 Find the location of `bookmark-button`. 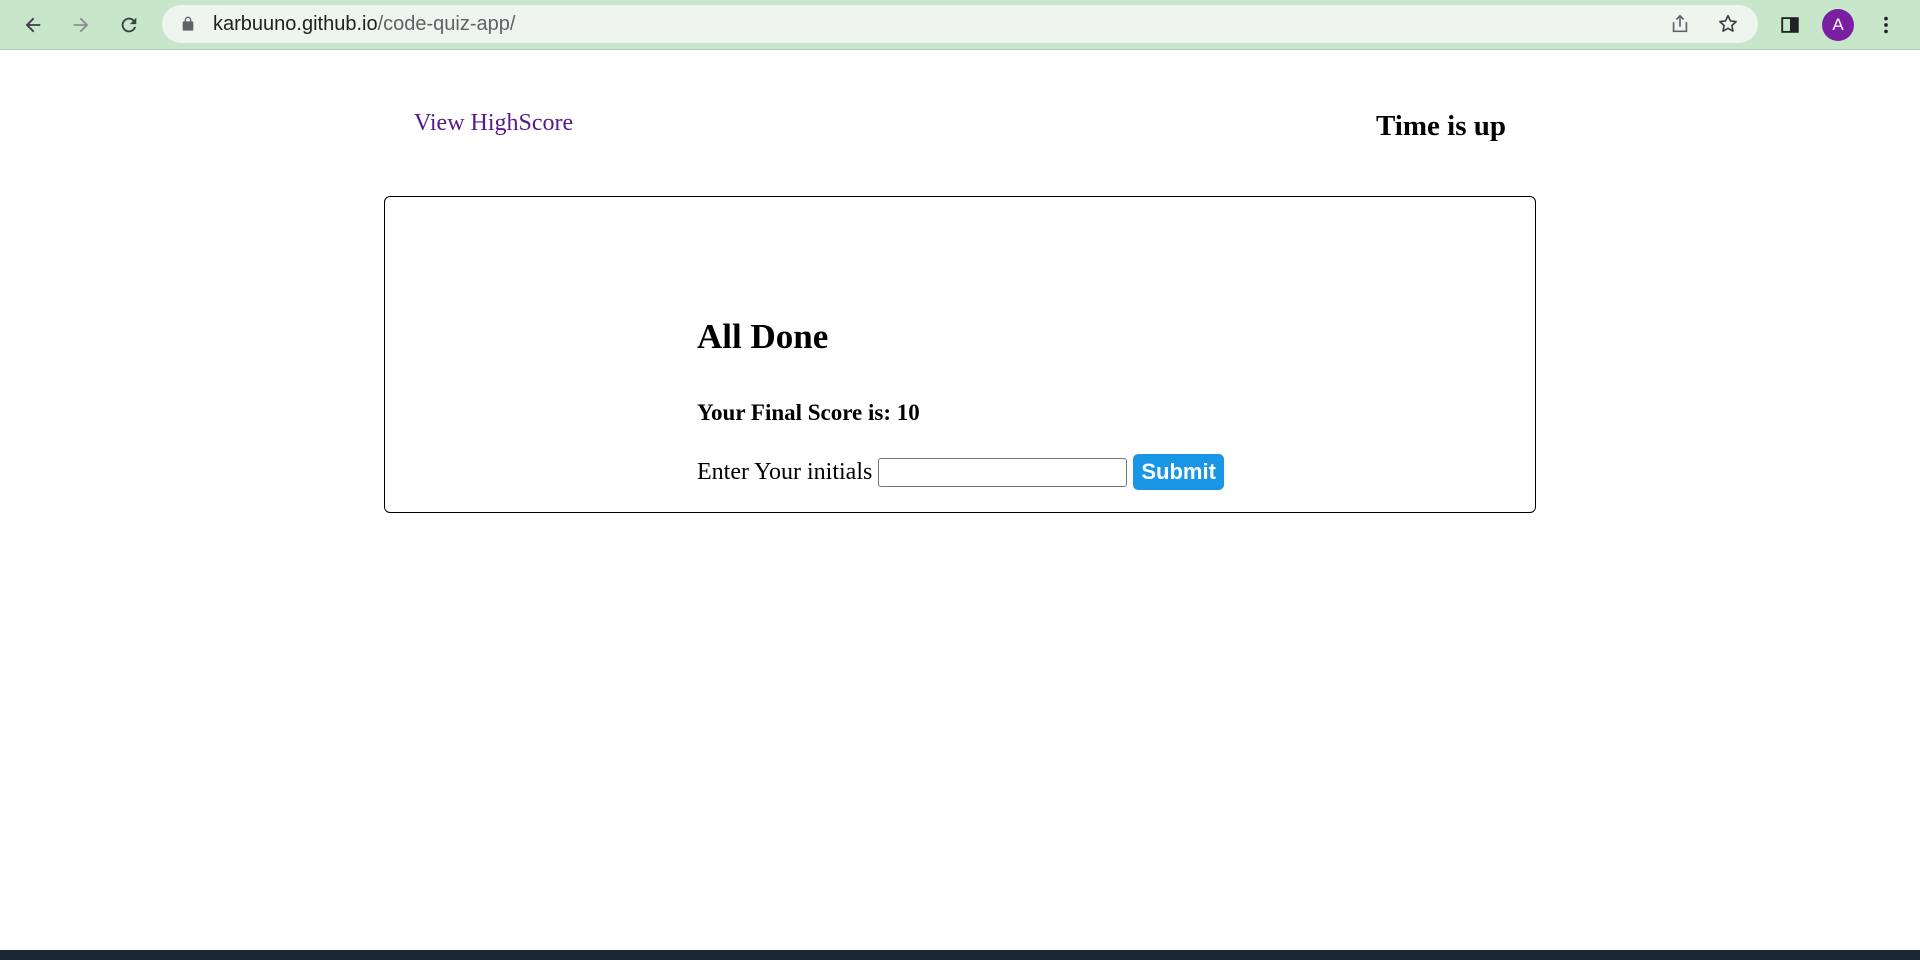

bookmark-button is located at coordinates (1728, 24).